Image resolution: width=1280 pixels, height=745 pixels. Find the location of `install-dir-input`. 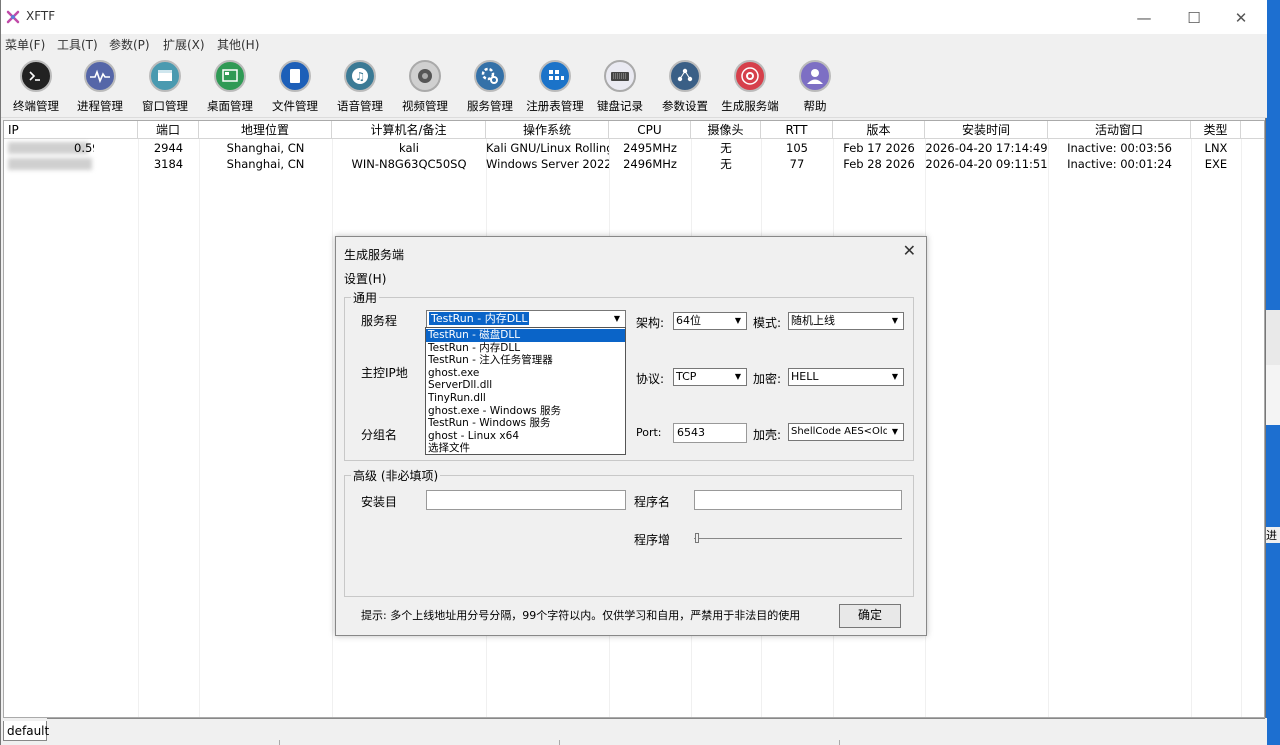

install-dir-input is located at coordinates (526, 500).